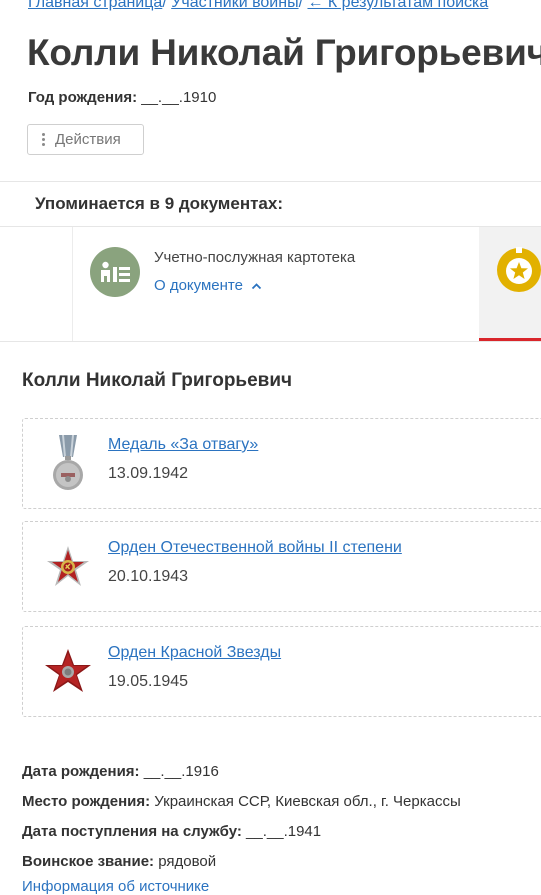 The height and width of the screenshot is (895, 541). I want to click on record-person-name: Колли Николай Григорьевич, so click(157, 380).